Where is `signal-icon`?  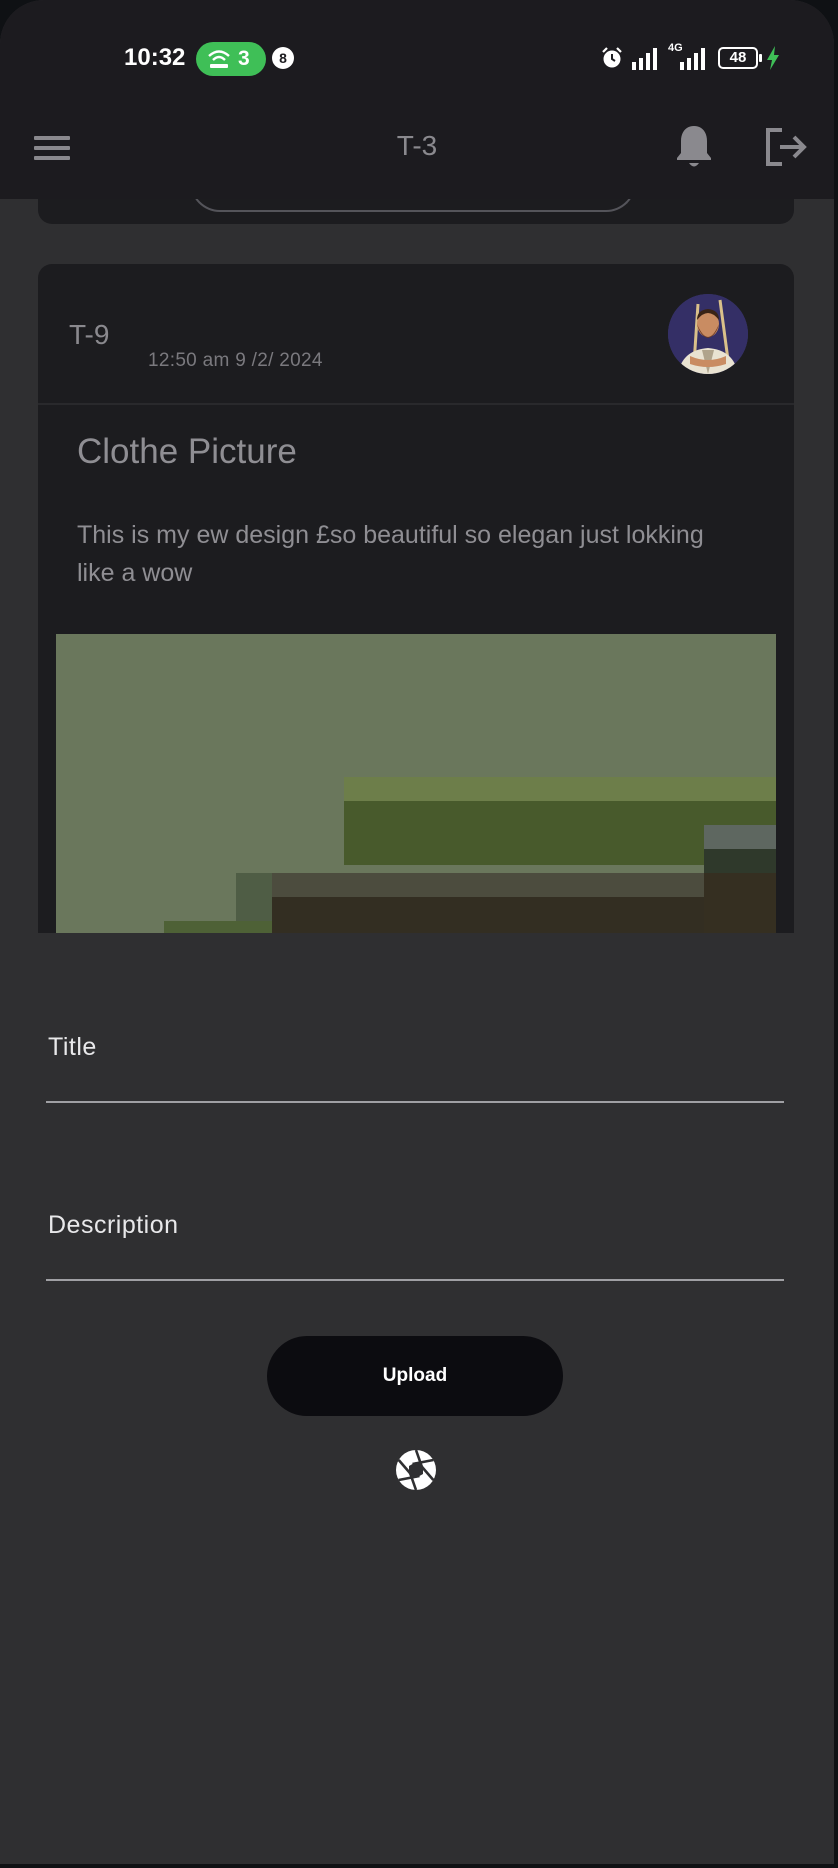 signal-icon is located at coordinates (644, 59).